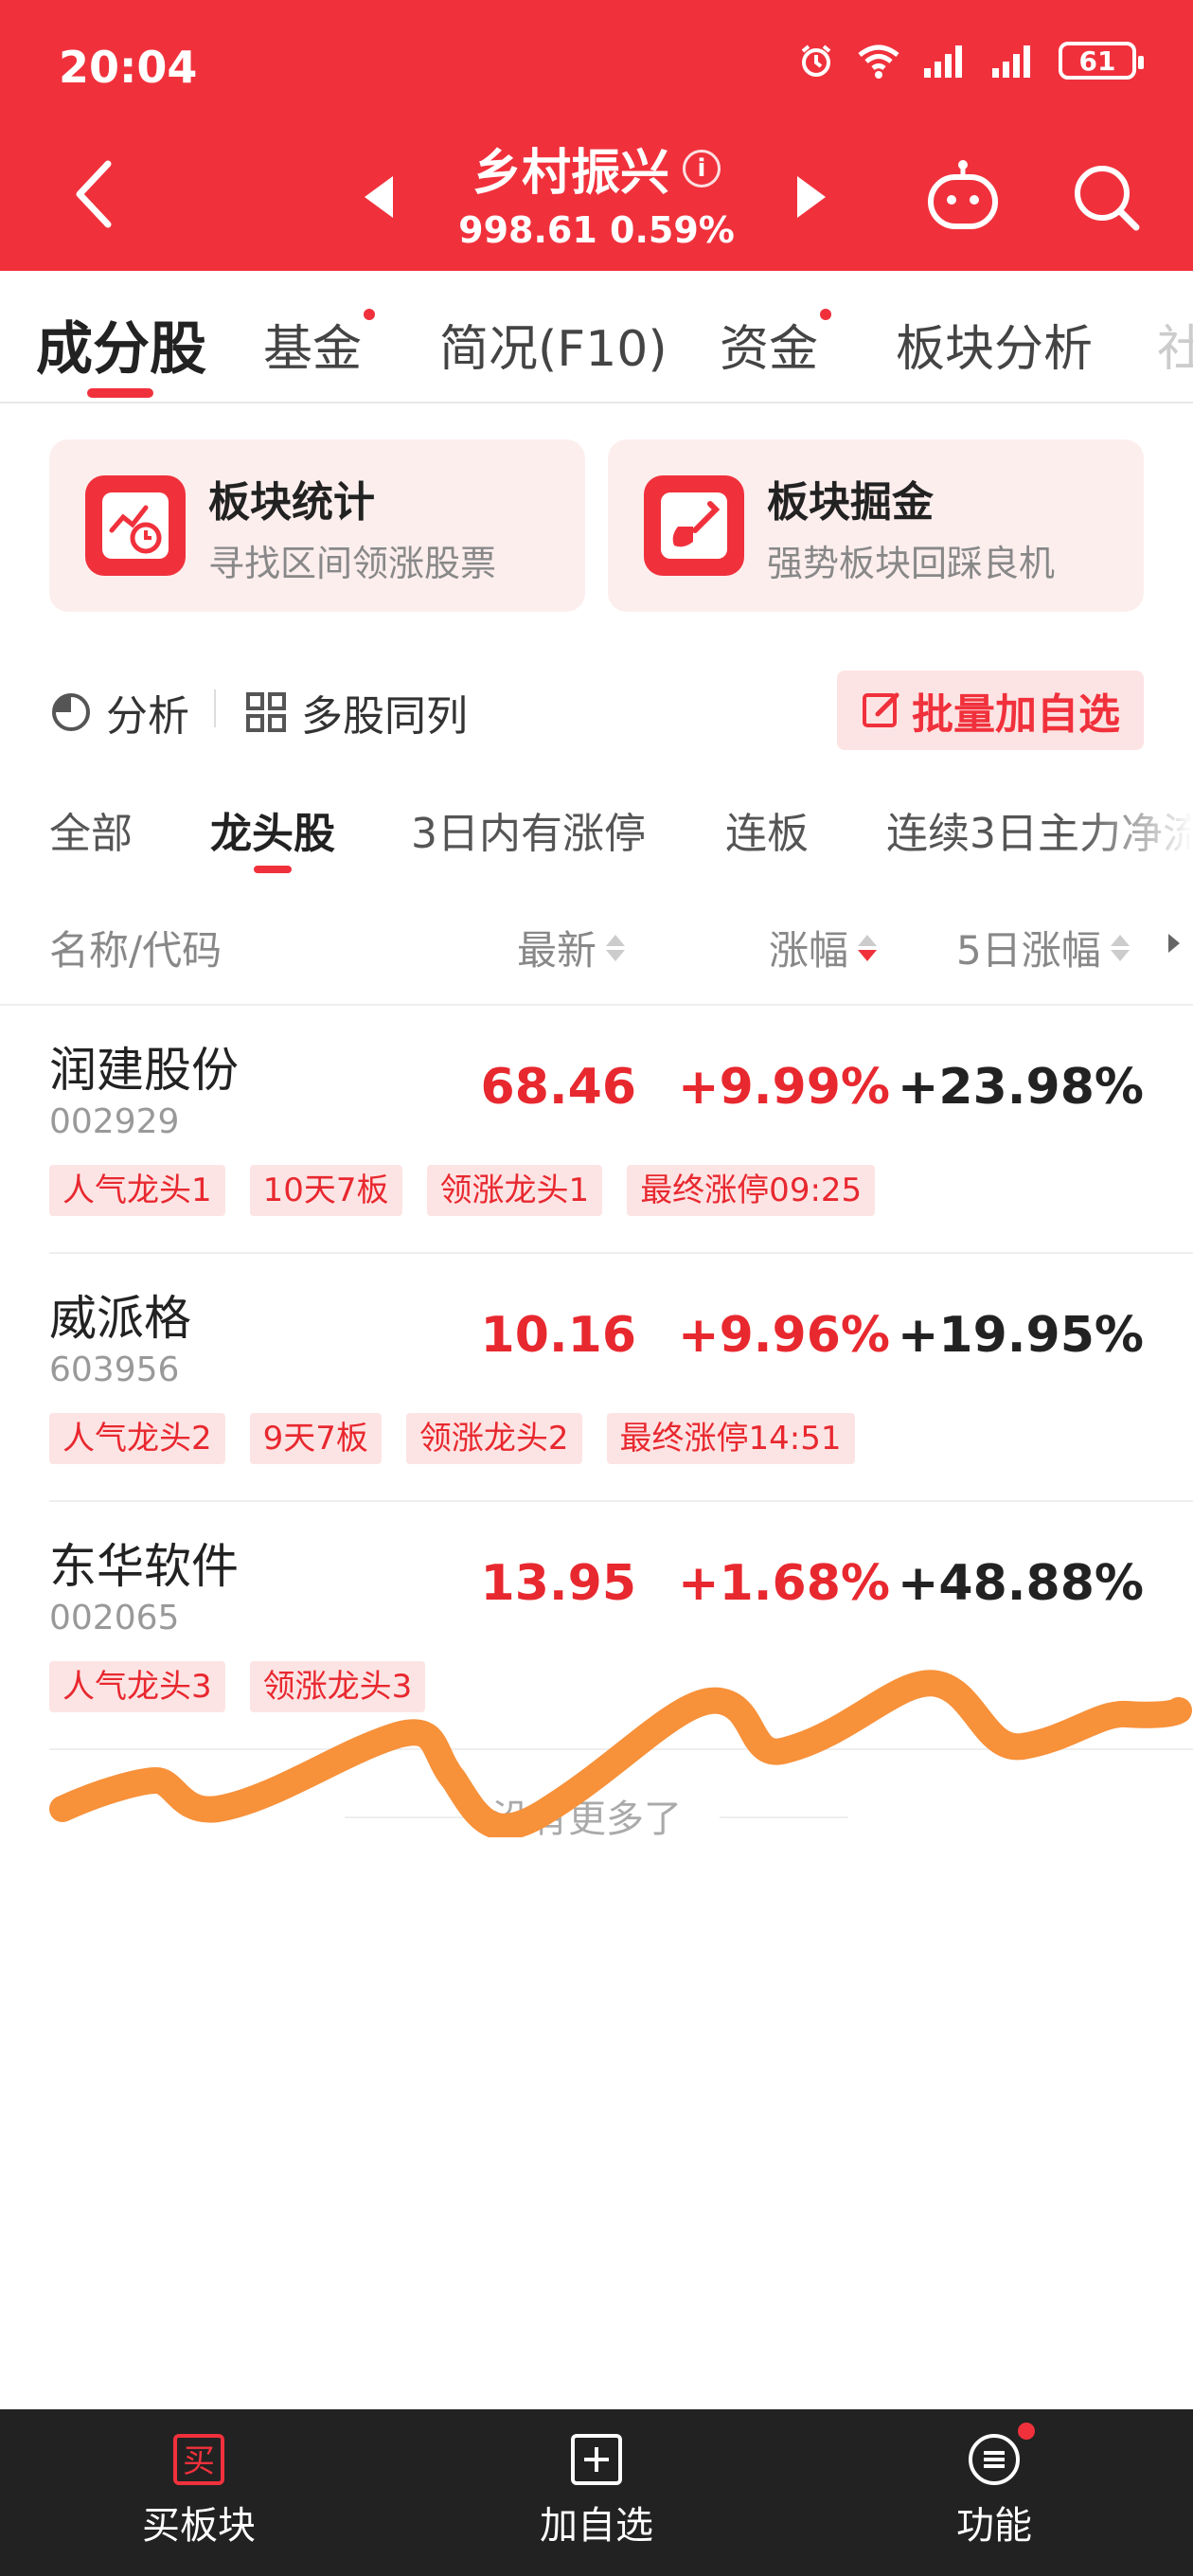 Image resolution: width=1193 pixels, height=2576 pixels. What do you see at coordinates (514, 1190) in the screenshot?
I see `stock-tag: 领涨龙头1` at bounding box center [514, 1190].